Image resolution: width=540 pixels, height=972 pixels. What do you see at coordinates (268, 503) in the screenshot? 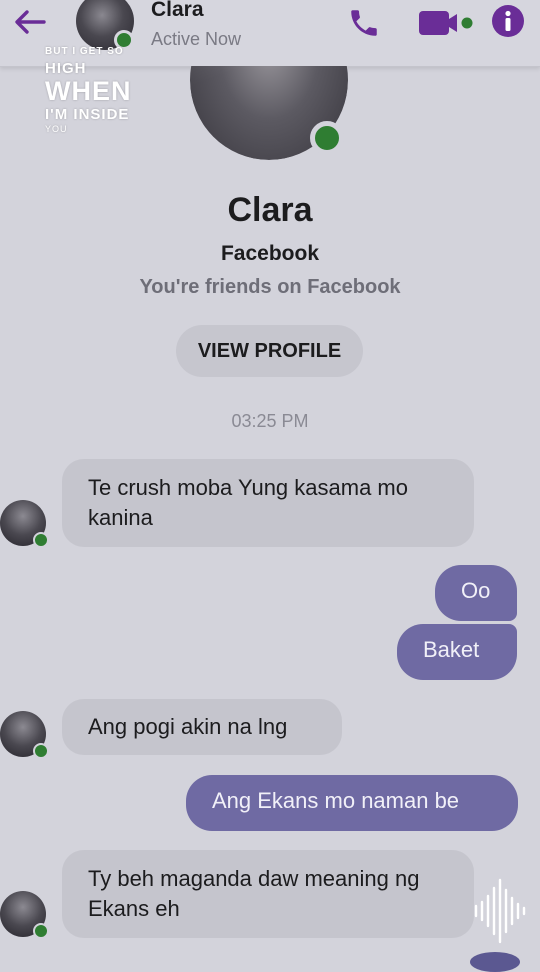
I see `incoming-message: Te crush moba Yung kasama mo kanina` at bounding box center [268, 503].